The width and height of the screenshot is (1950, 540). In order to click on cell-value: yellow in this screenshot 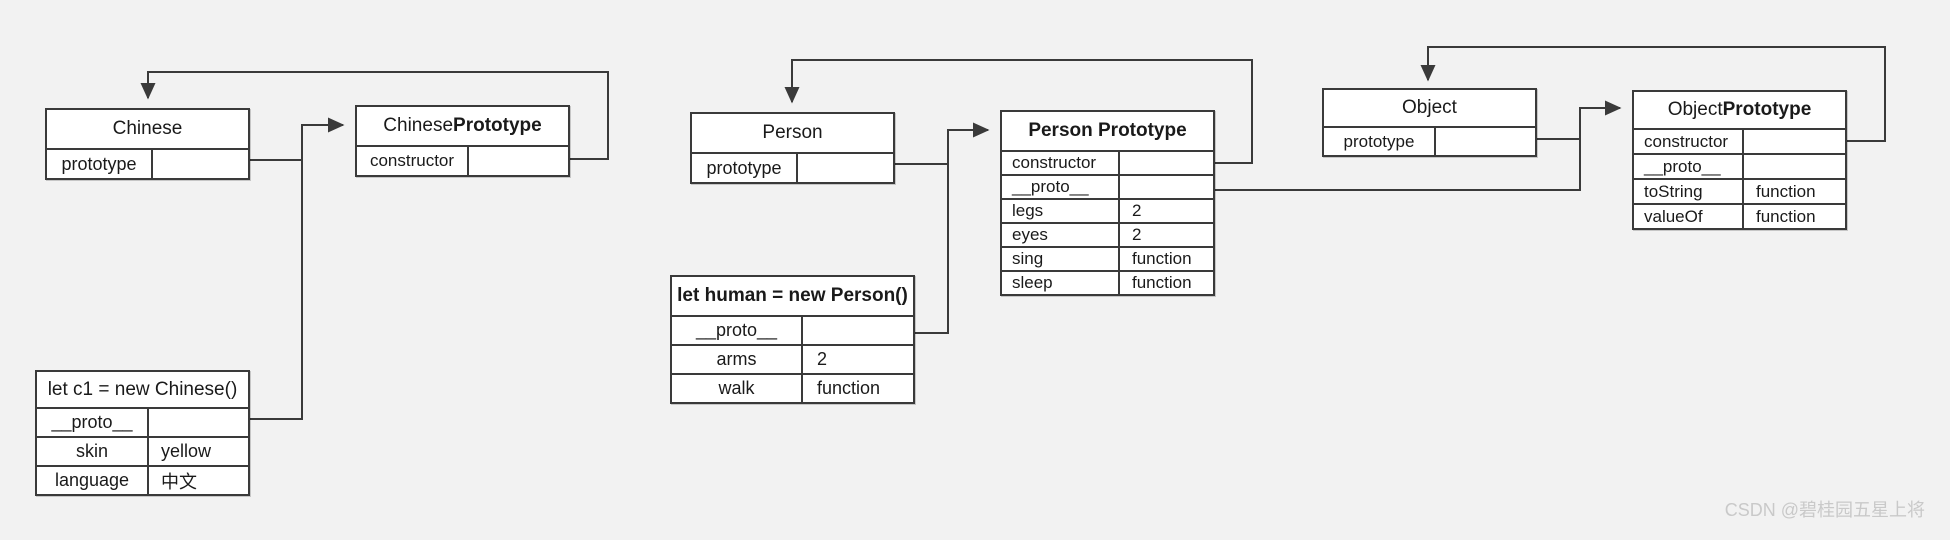, I will do `click(186, 451)`.